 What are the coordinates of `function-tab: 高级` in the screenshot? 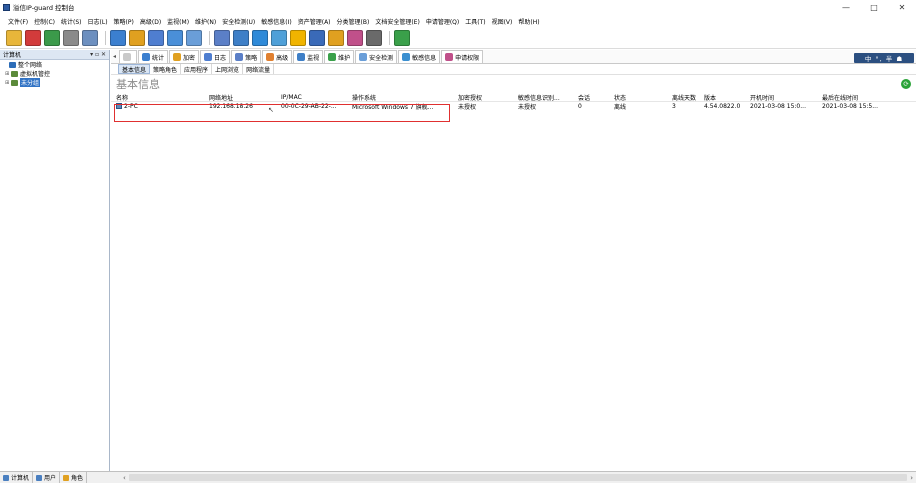 It's located at (277, 56).